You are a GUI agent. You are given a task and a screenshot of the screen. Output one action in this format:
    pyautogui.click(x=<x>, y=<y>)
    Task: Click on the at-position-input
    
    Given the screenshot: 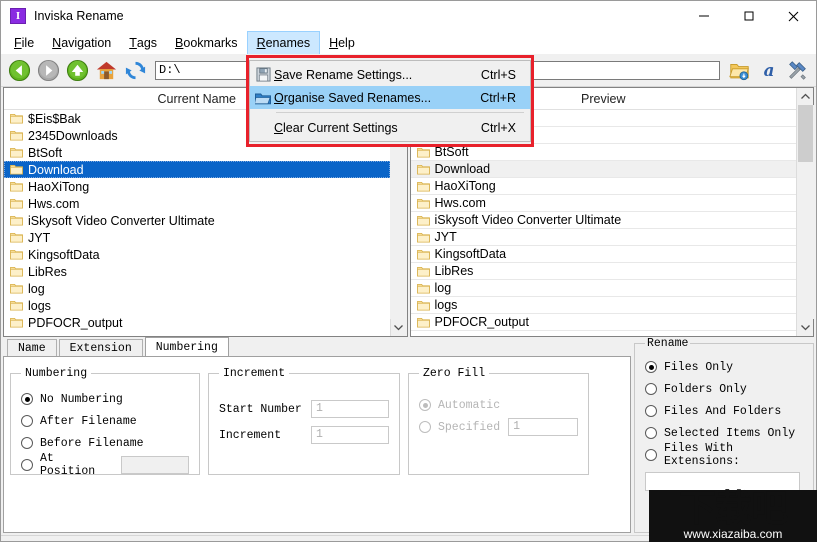 What is the action you would take?
    pyautogui.click(x=155, y=465)
    